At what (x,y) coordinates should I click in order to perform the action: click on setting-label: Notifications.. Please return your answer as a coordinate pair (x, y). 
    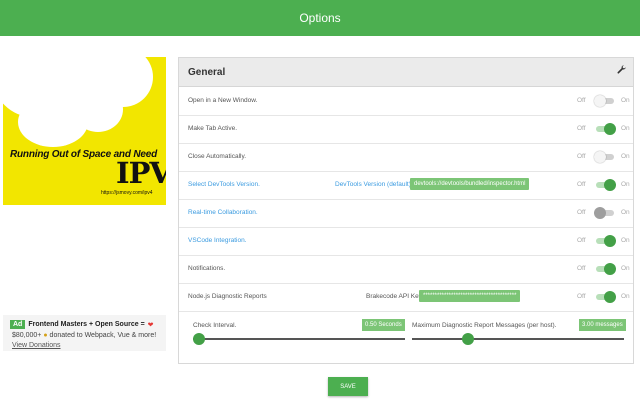
    Looking at the image, I should click on (207, 268).